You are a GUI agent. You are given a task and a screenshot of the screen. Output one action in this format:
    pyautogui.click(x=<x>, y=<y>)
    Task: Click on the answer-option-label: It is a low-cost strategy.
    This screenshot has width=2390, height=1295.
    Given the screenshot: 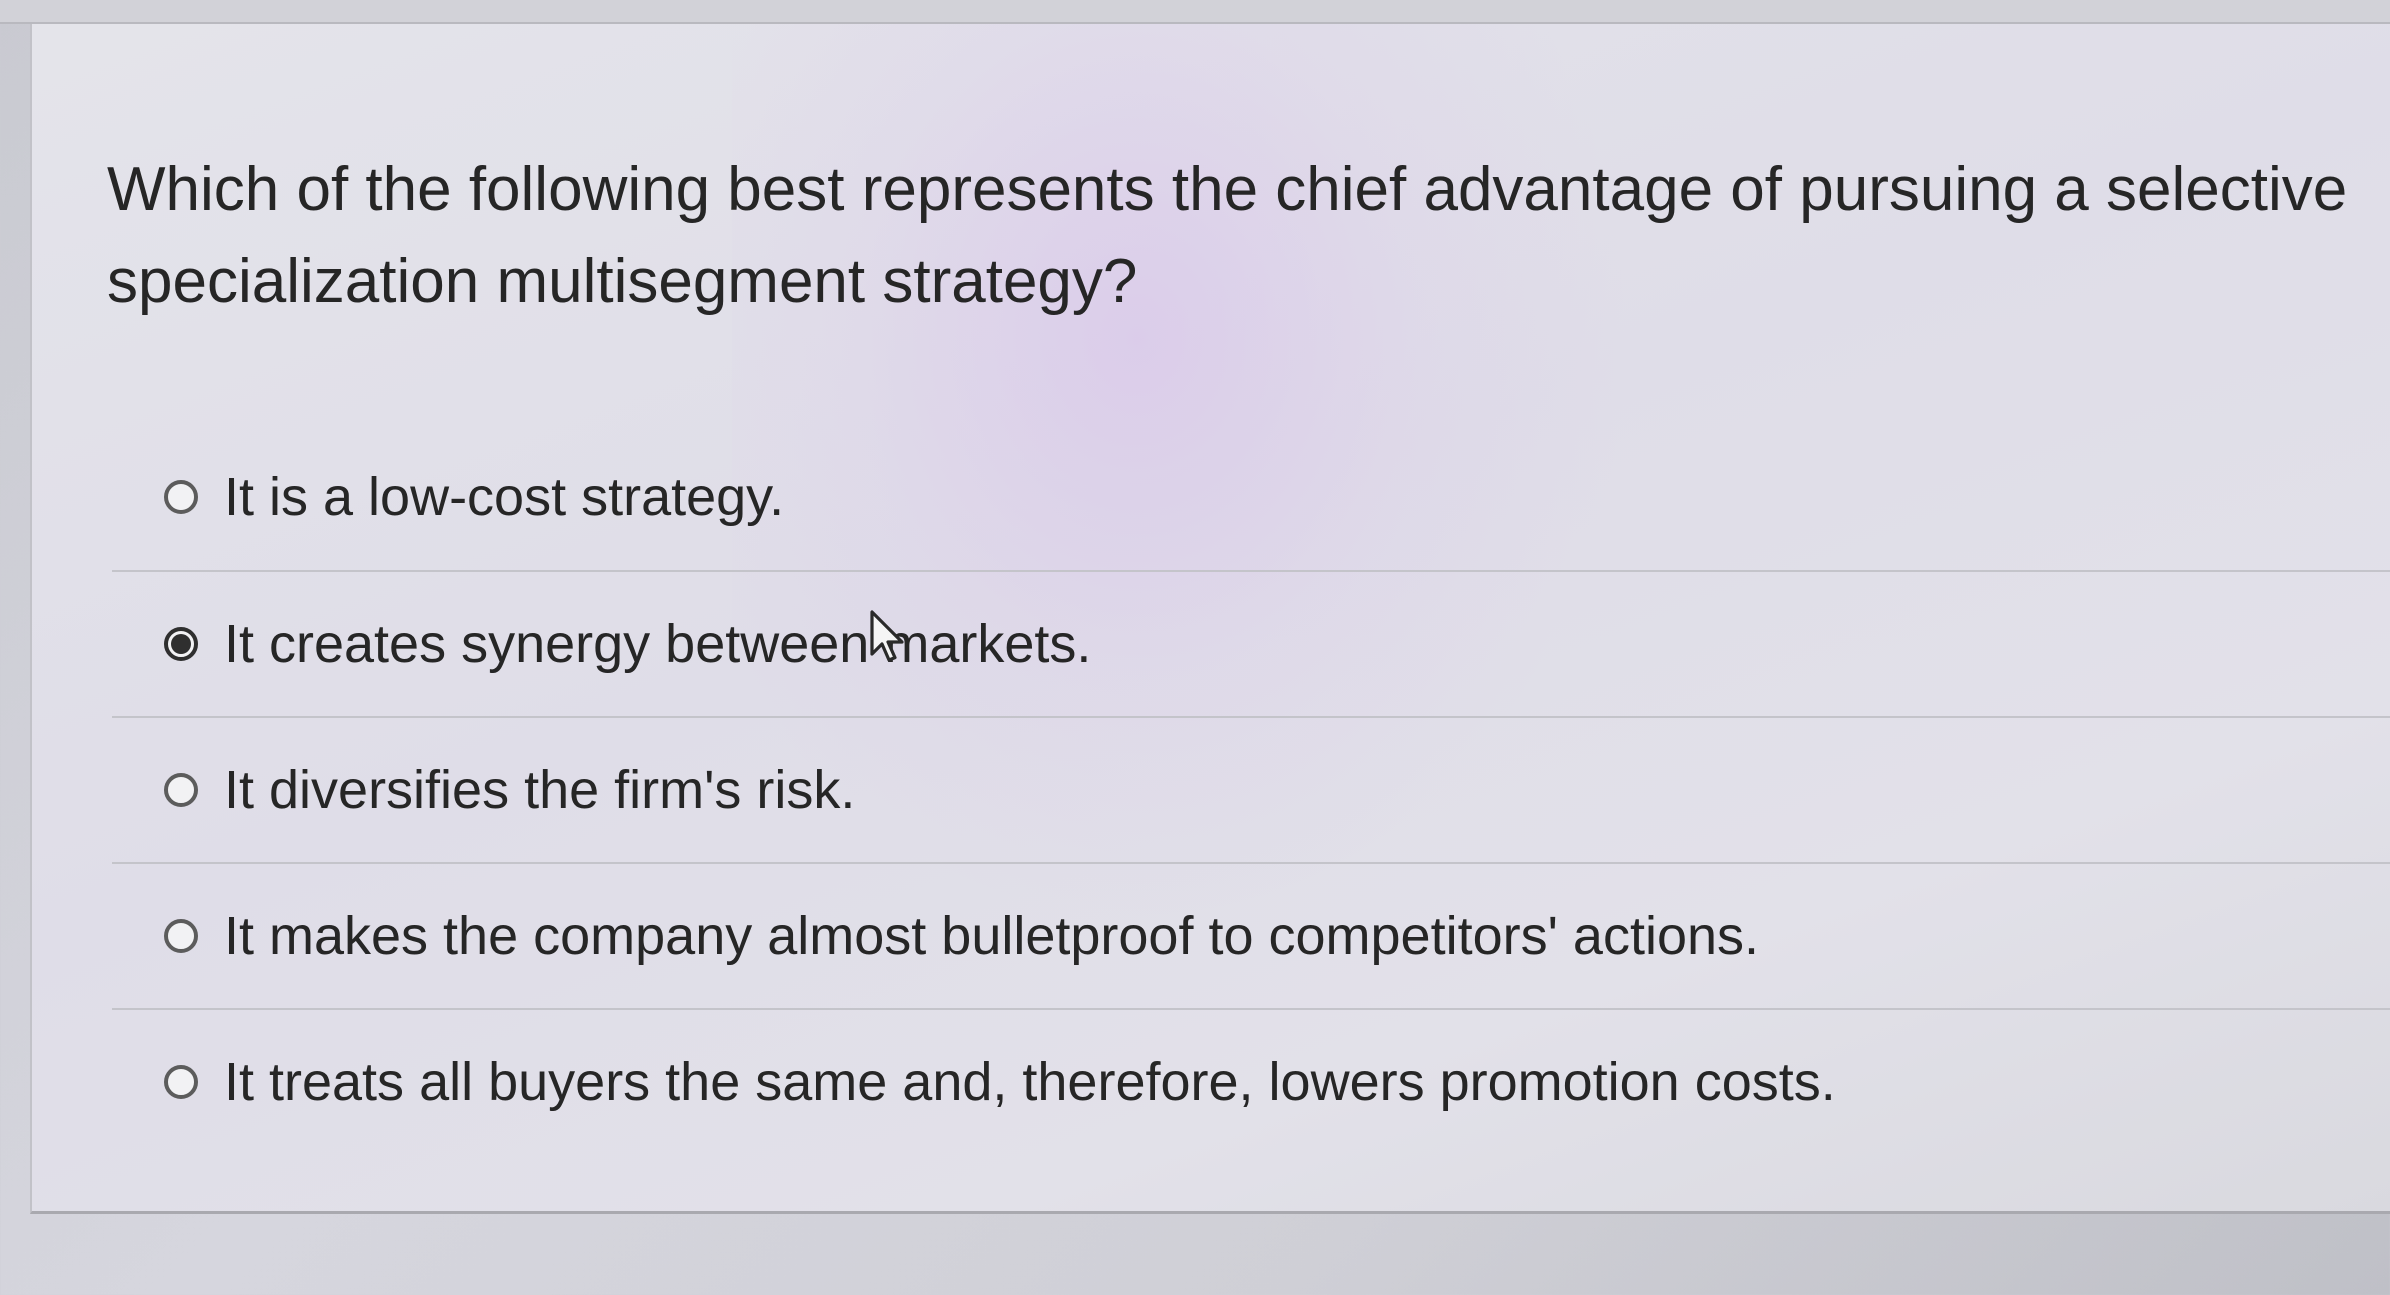 What is the action you would take?
    pyautogui.click(x=504, y=497)
    